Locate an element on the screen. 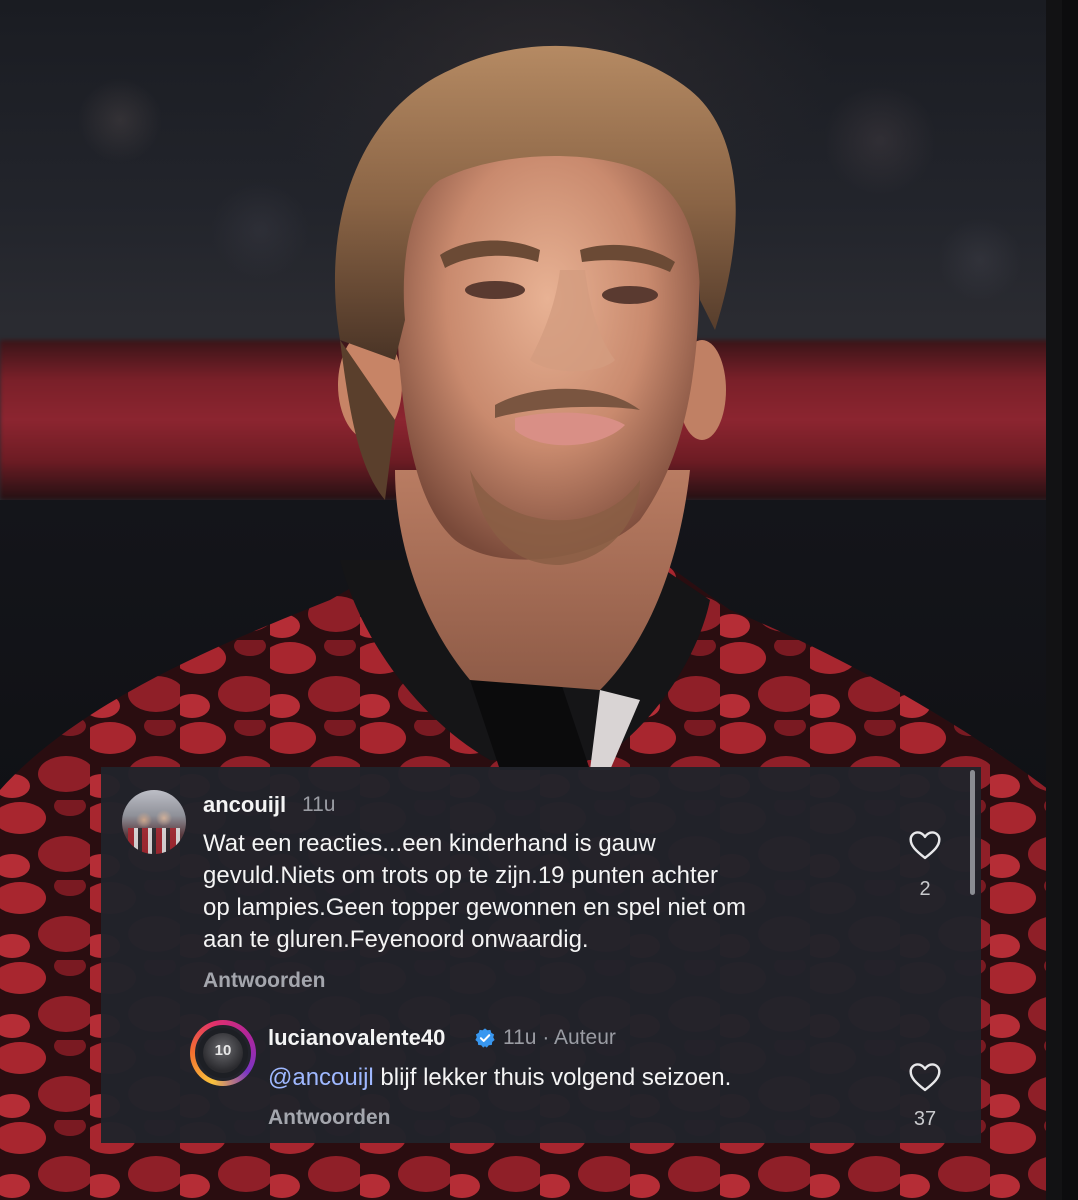  mention-link: @ancouijl is located at coordinates (321, 1077).